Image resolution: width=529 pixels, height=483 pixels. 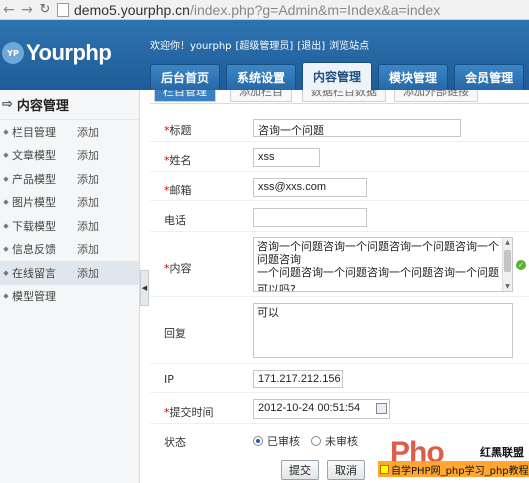 I want to click on title-row: *标题 咨询一个问题, so click(x=339, y=128).